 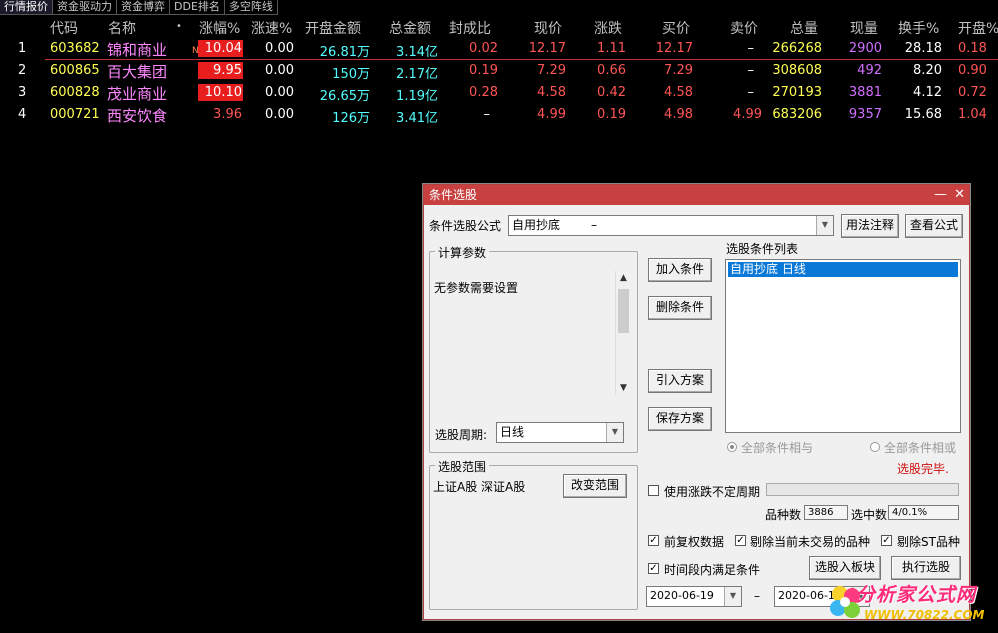 What do you see at coordinates (712, 492) in the screenshot?
I see `var-period-label: 使用涨跌不定周期` at bounding box center [712, 492].